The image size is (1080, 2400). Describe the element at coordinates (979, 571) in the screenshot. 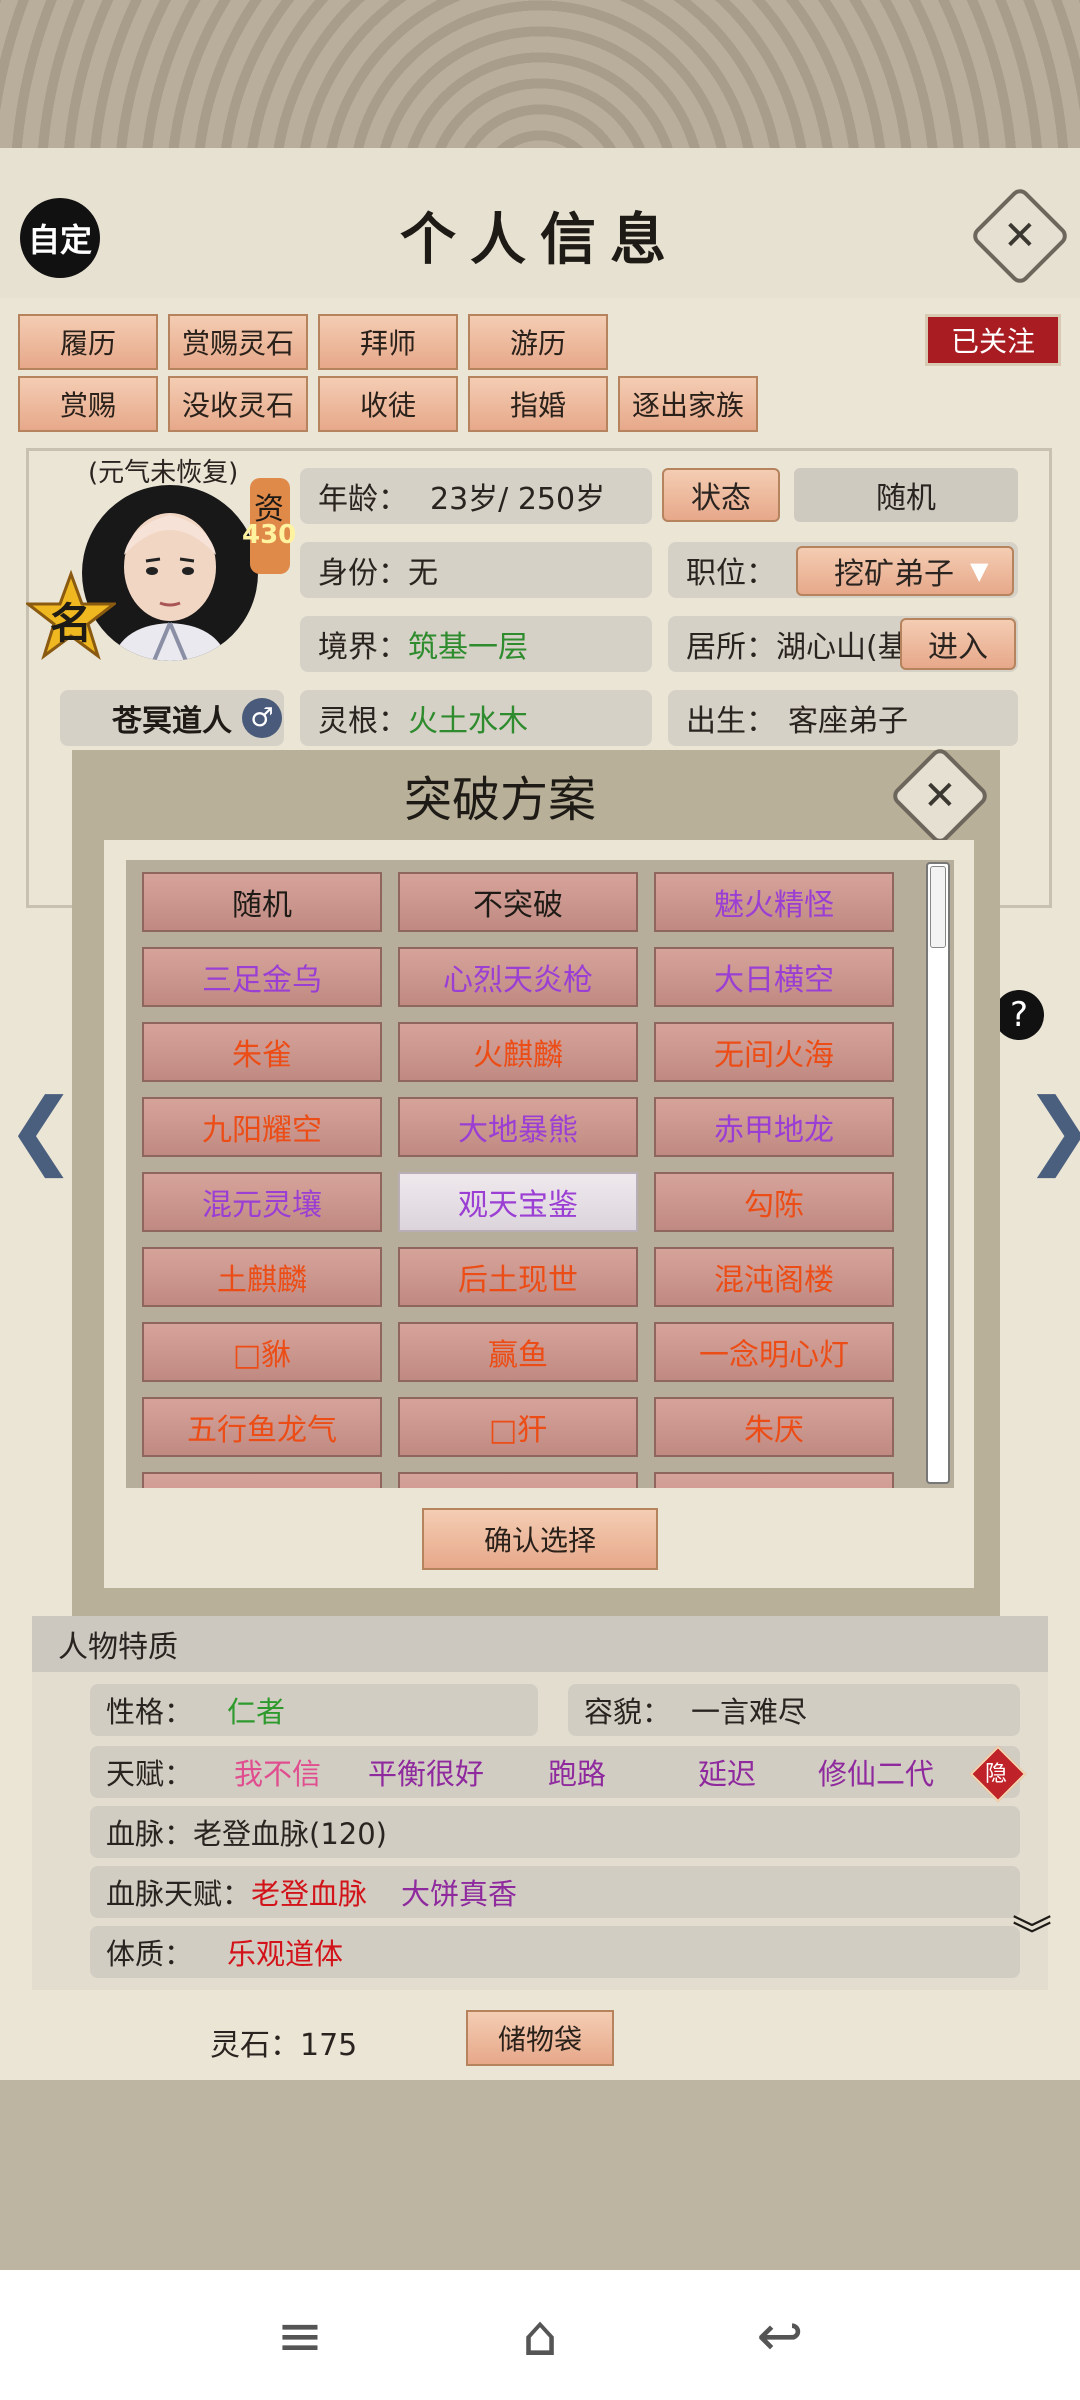

I see `chevron-down-icon: ▼` at that location.